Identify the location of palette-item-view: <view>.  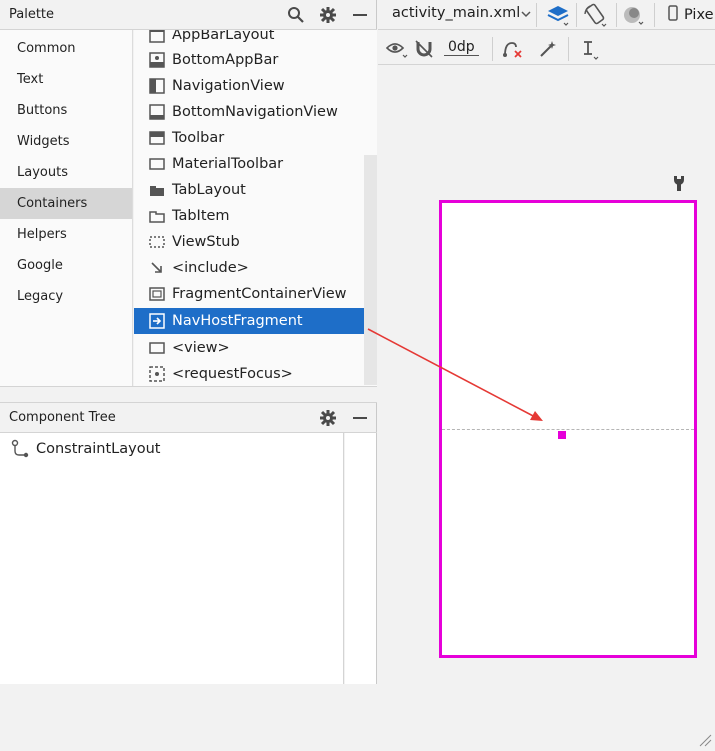
(249, 348).